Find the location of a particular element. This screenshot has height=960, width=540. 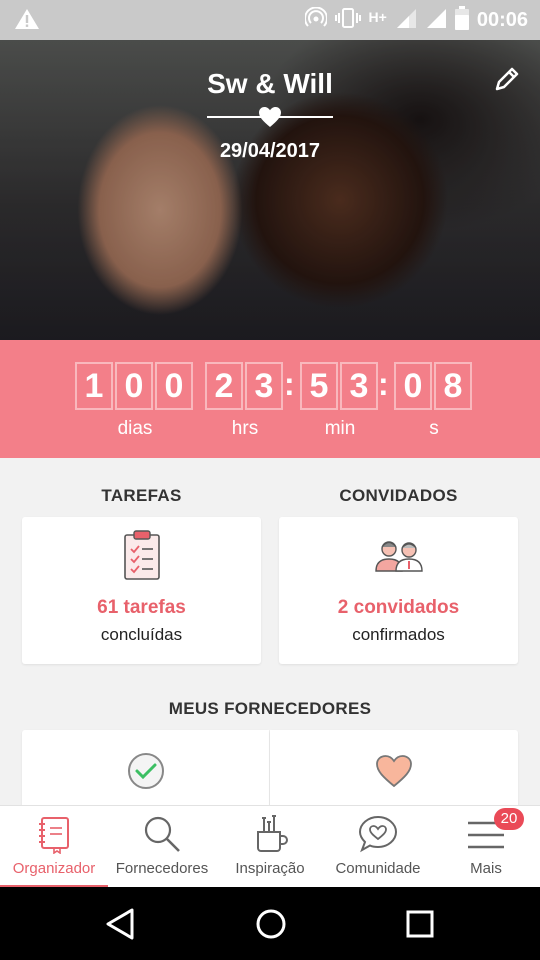

countdown-seconds: 0 8 s is located at coordinates (434, 401).